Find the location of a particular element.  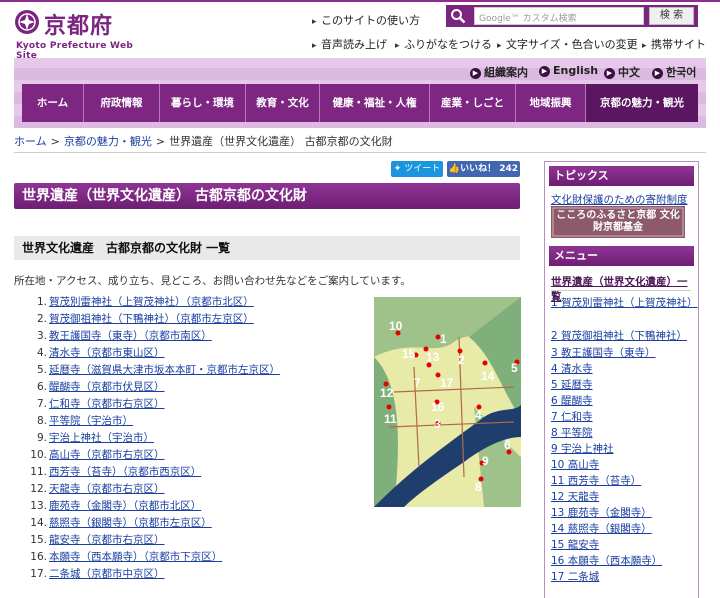

section-heading: 世界文化遺産 古都京都の文化財 一覧 is located at coordinates (267, 248).